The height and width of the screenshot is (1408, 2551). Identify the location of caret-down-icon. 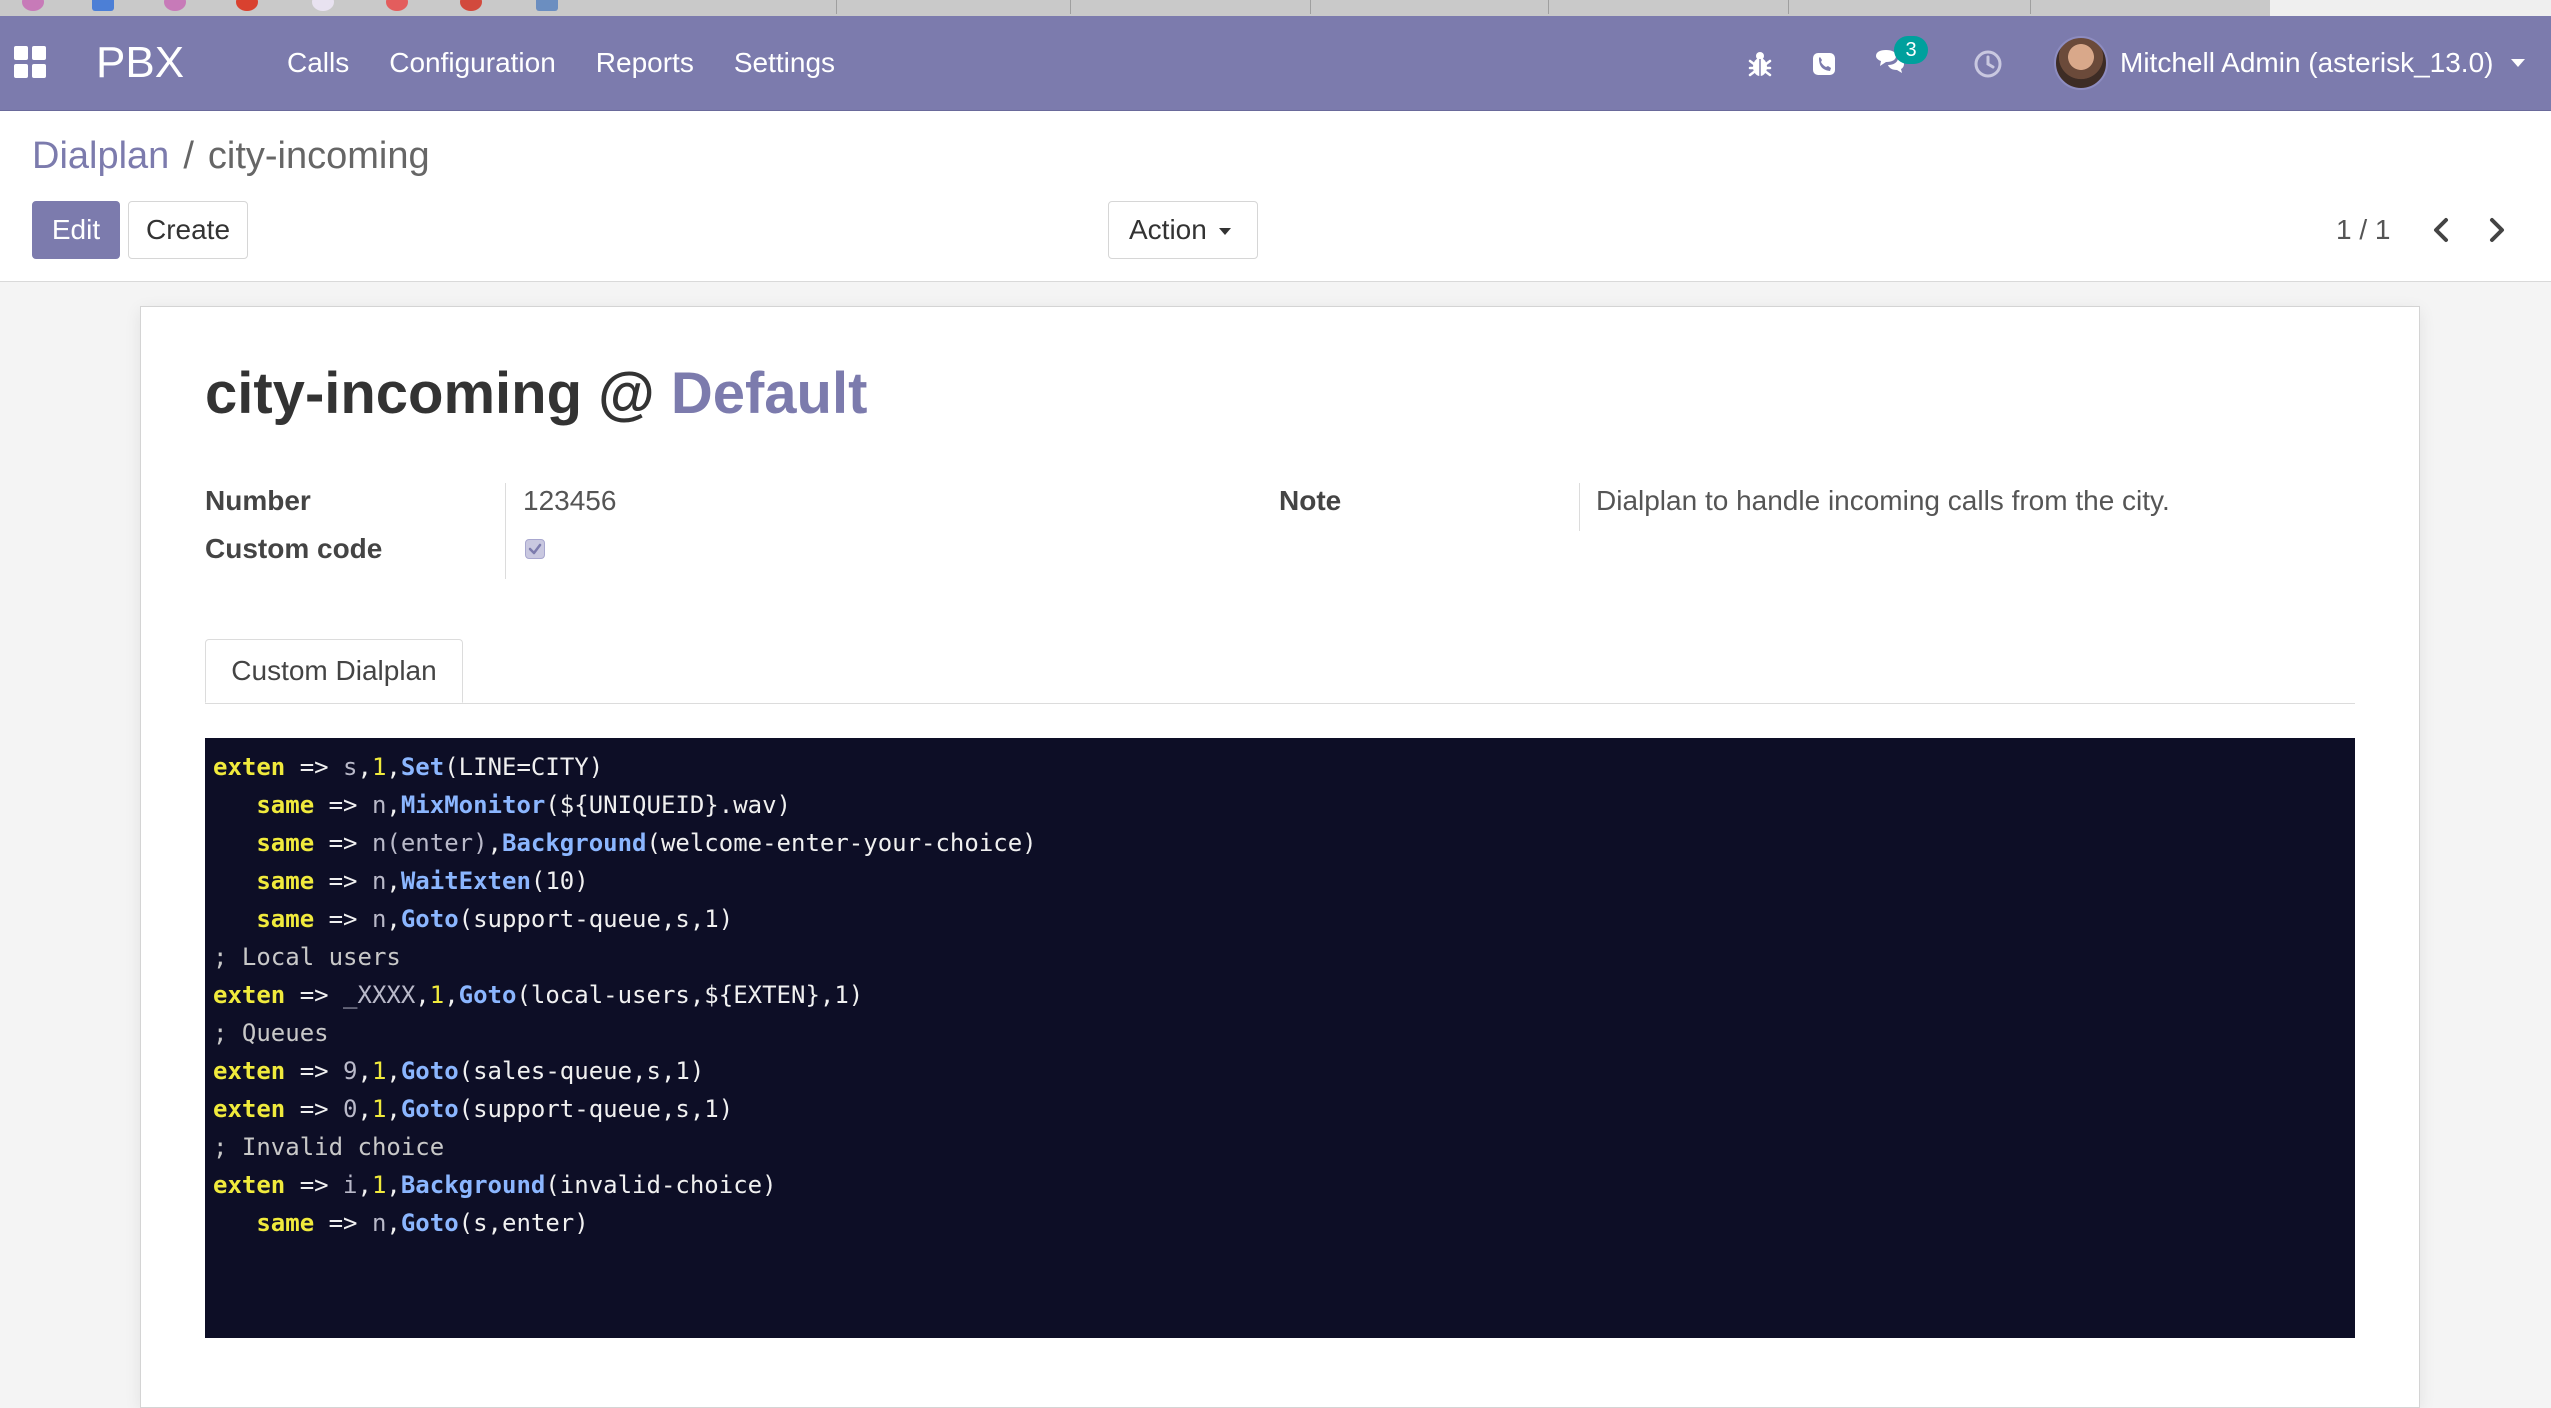
(1224, 232).